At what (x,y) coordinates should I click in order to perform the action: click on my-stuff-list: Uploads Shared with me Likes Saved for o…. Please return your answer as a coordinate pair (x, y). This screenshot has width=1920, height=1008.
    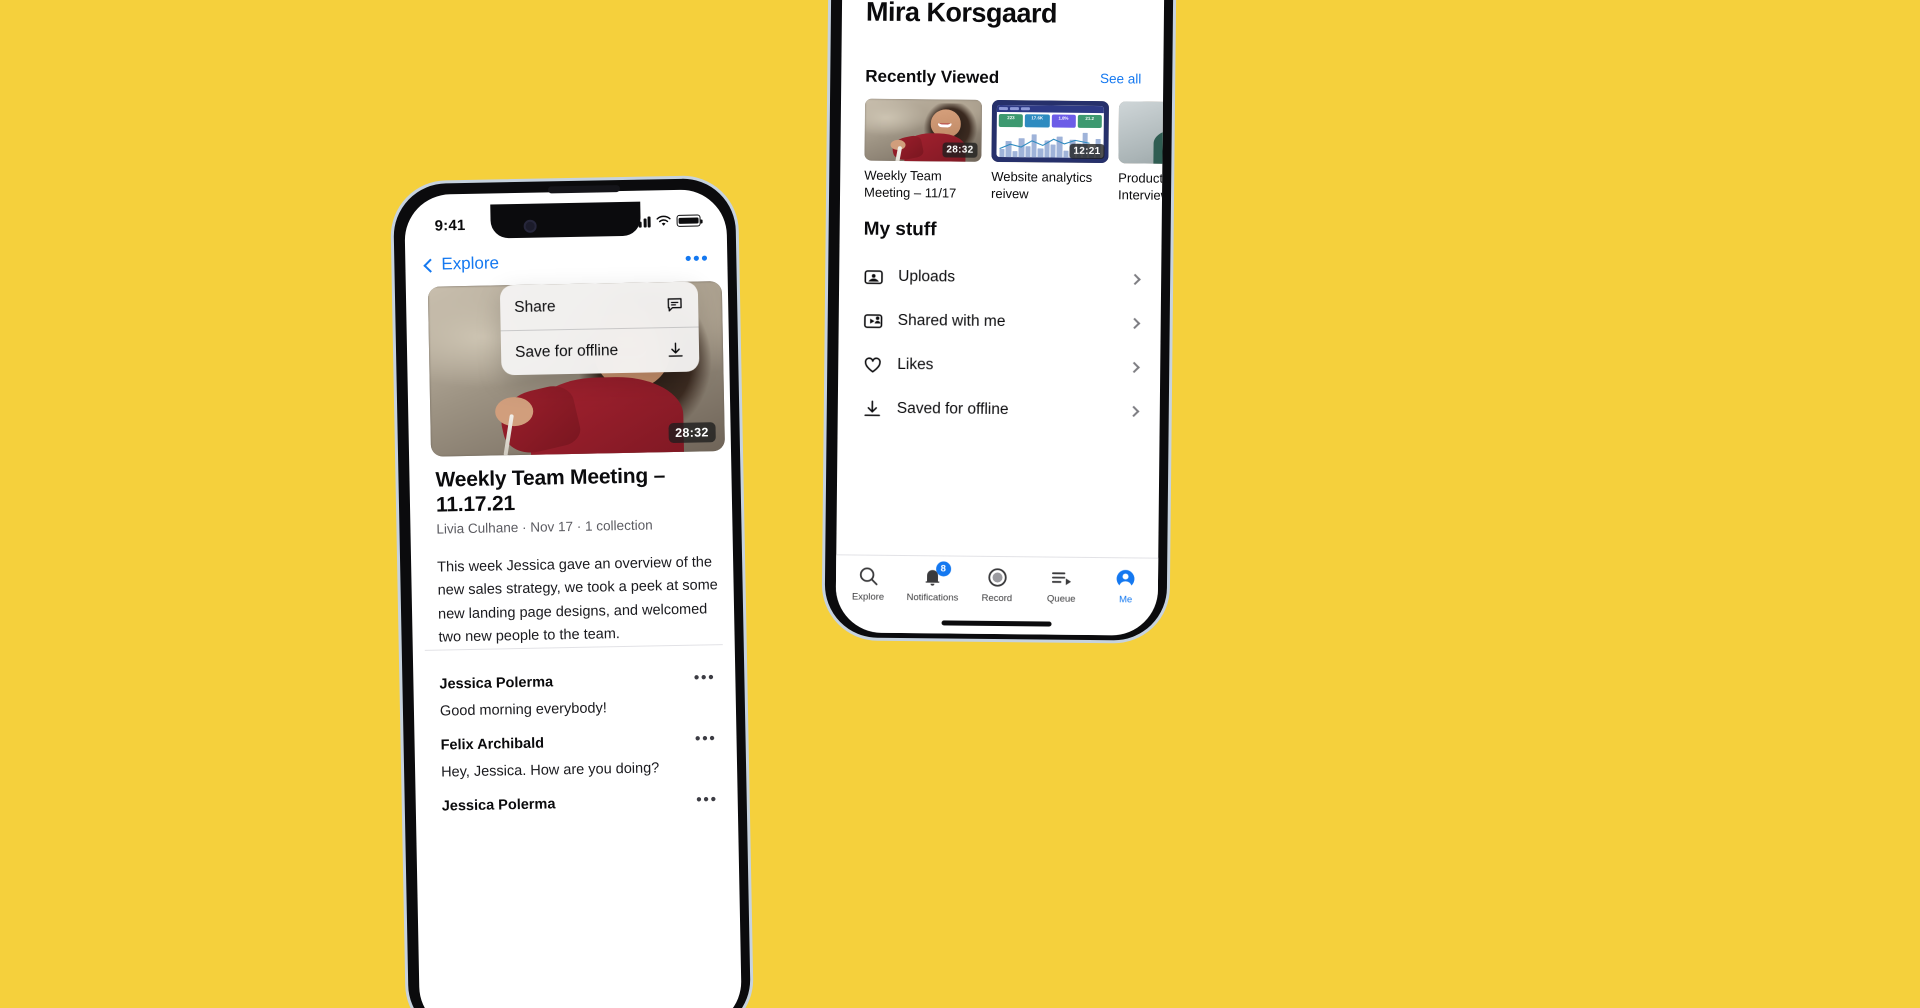
    Looking at the image, I should click on (1000, 343).